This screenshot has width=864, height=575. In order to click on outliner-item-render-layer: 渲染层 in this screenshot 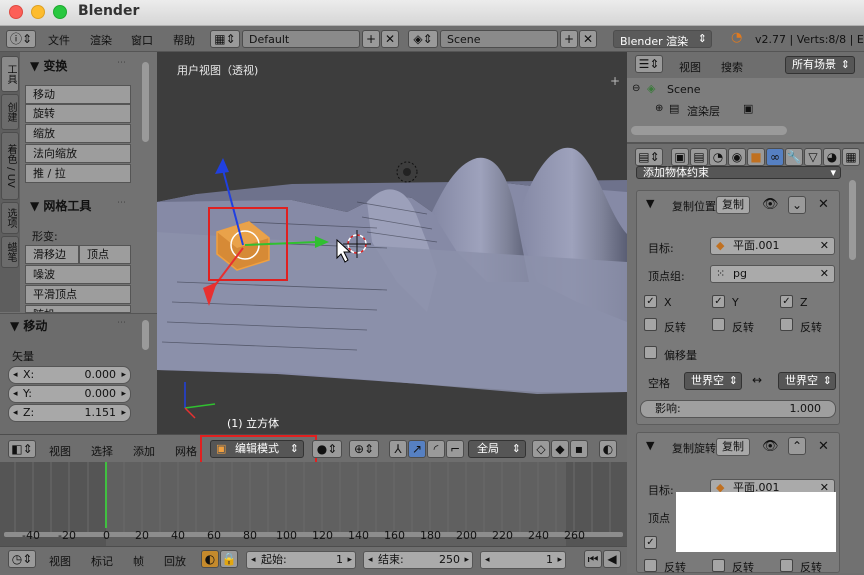, I will do `click(703, 111)`.